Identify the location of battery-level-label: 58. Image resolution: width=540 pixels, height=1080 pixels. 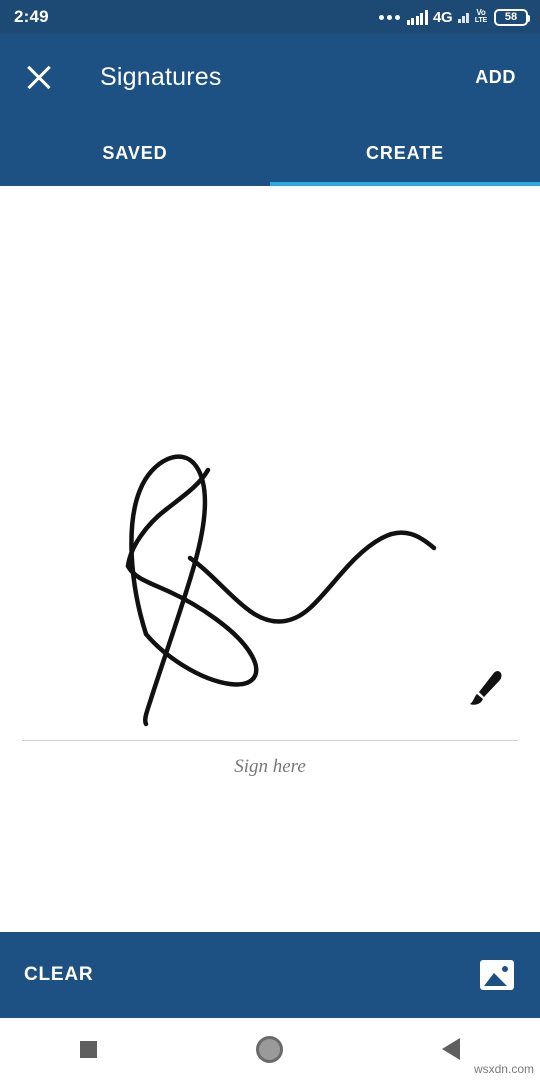
(511, 16).